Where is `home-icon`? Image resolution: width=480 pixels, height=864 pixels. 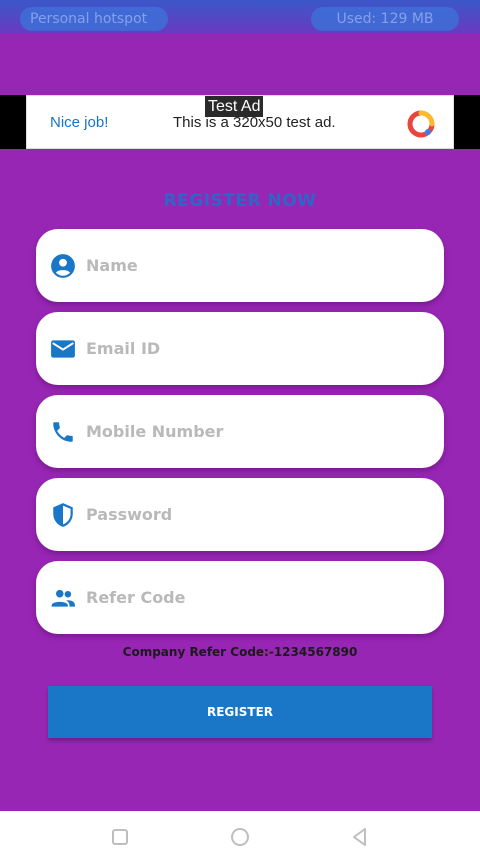 home-icon is located at coordinates (240, 837).